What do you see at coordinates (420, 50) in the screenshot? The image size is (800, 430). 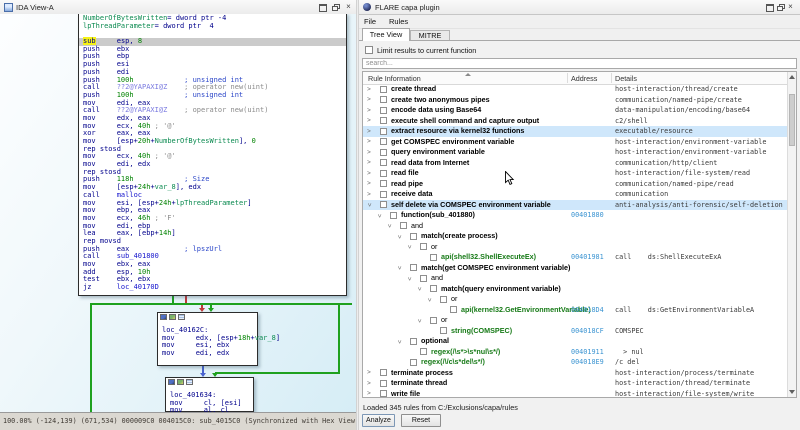 I see `limit-results-checkbox-row: Limit results to current function` at bounding box center [420, 50].